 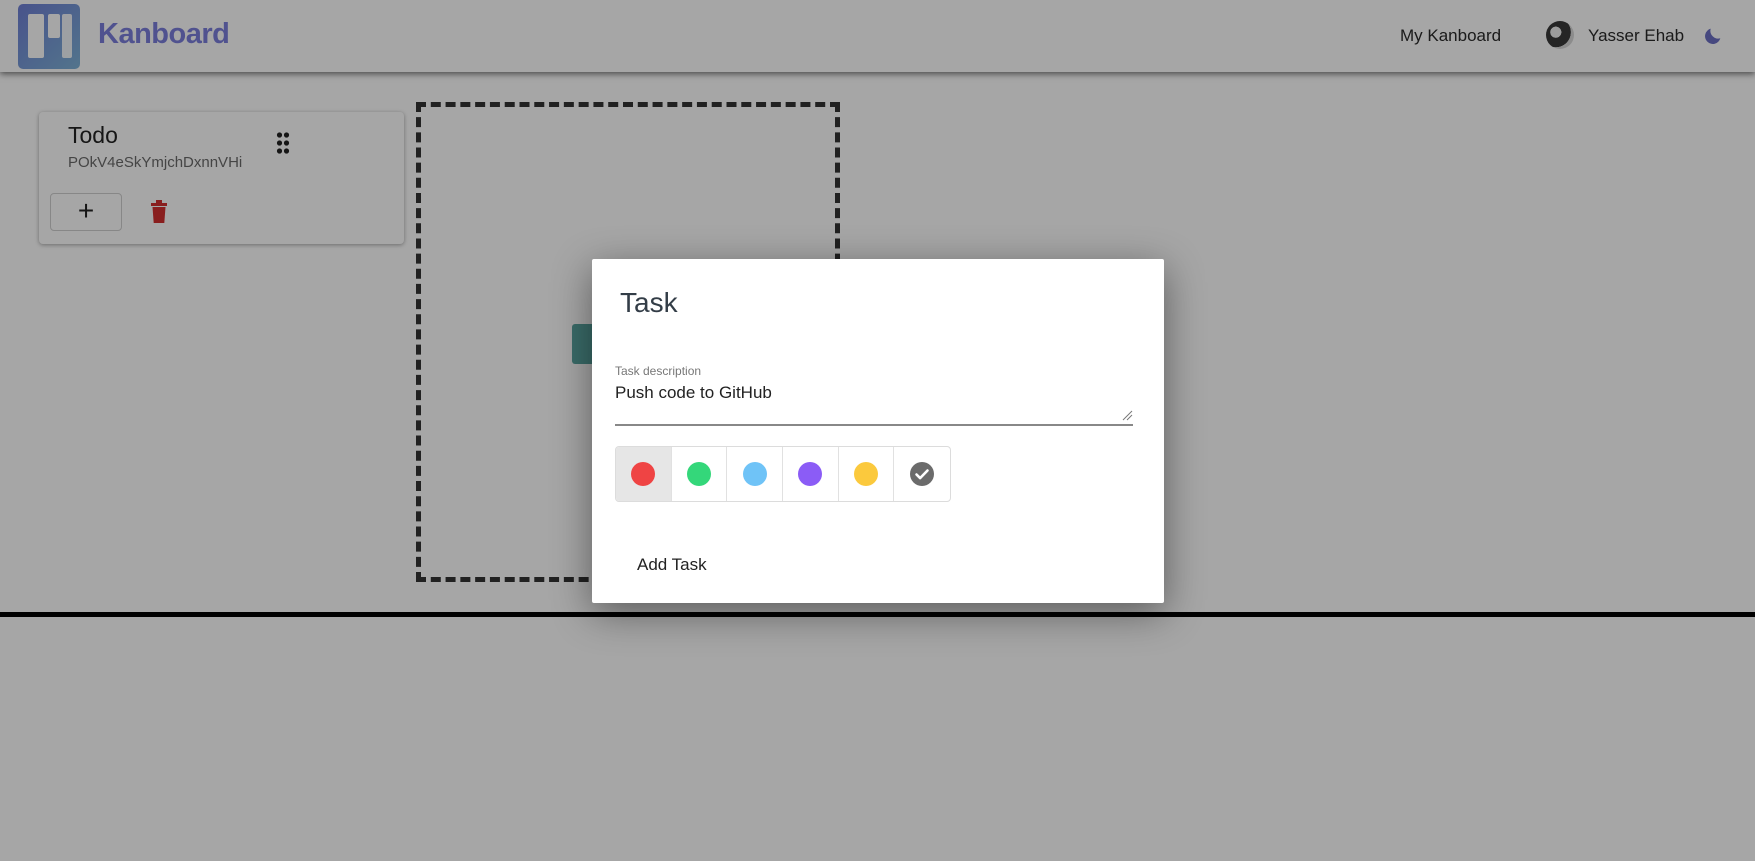 I want to click on color-swatch-blue, so click(x=755, y=474).